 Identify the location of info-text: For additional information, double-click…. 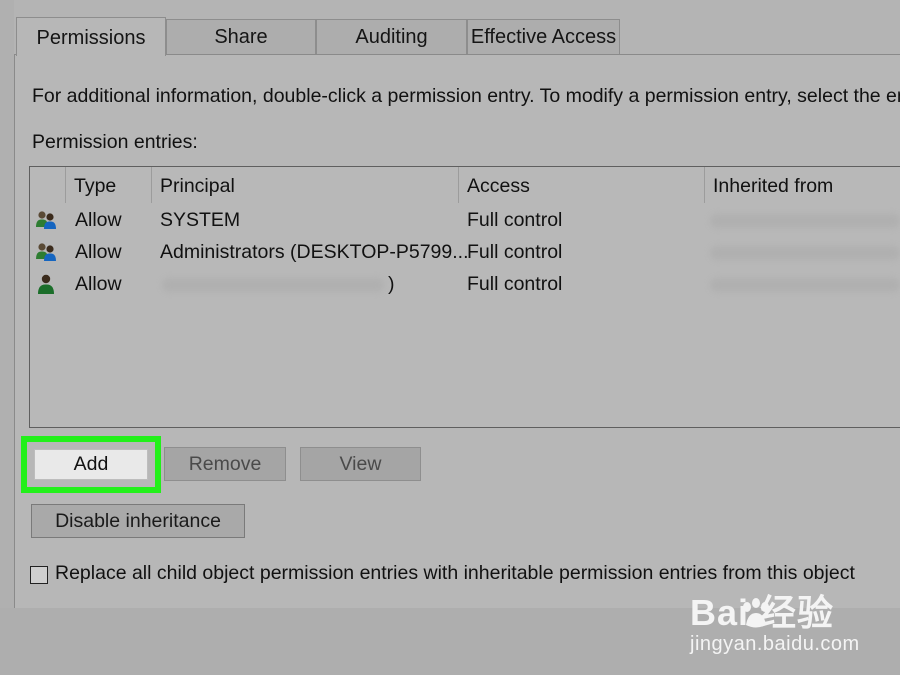
(466, 96).